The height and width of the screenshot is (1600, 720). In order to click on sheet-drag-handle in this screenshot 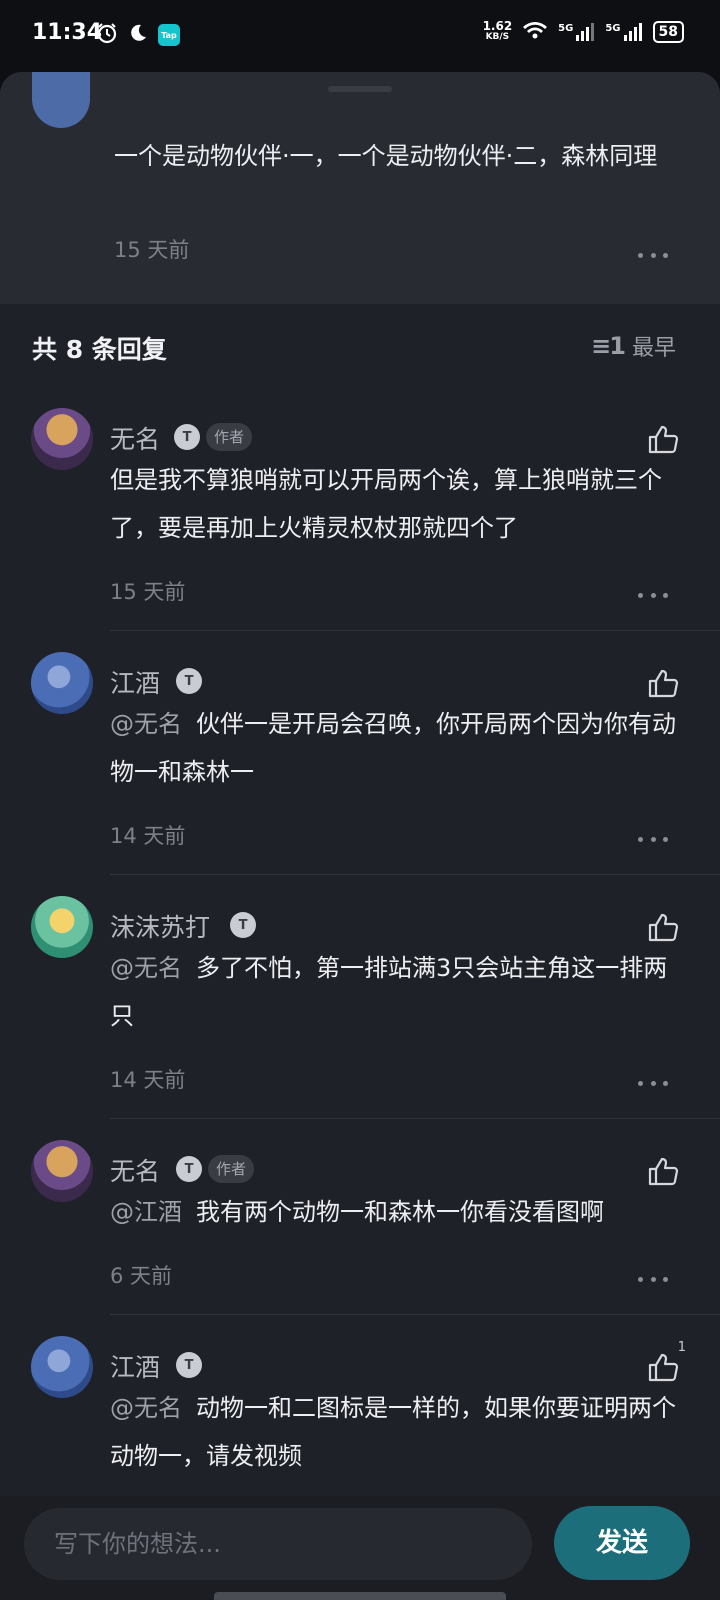, I will do `click(360, 89)`.